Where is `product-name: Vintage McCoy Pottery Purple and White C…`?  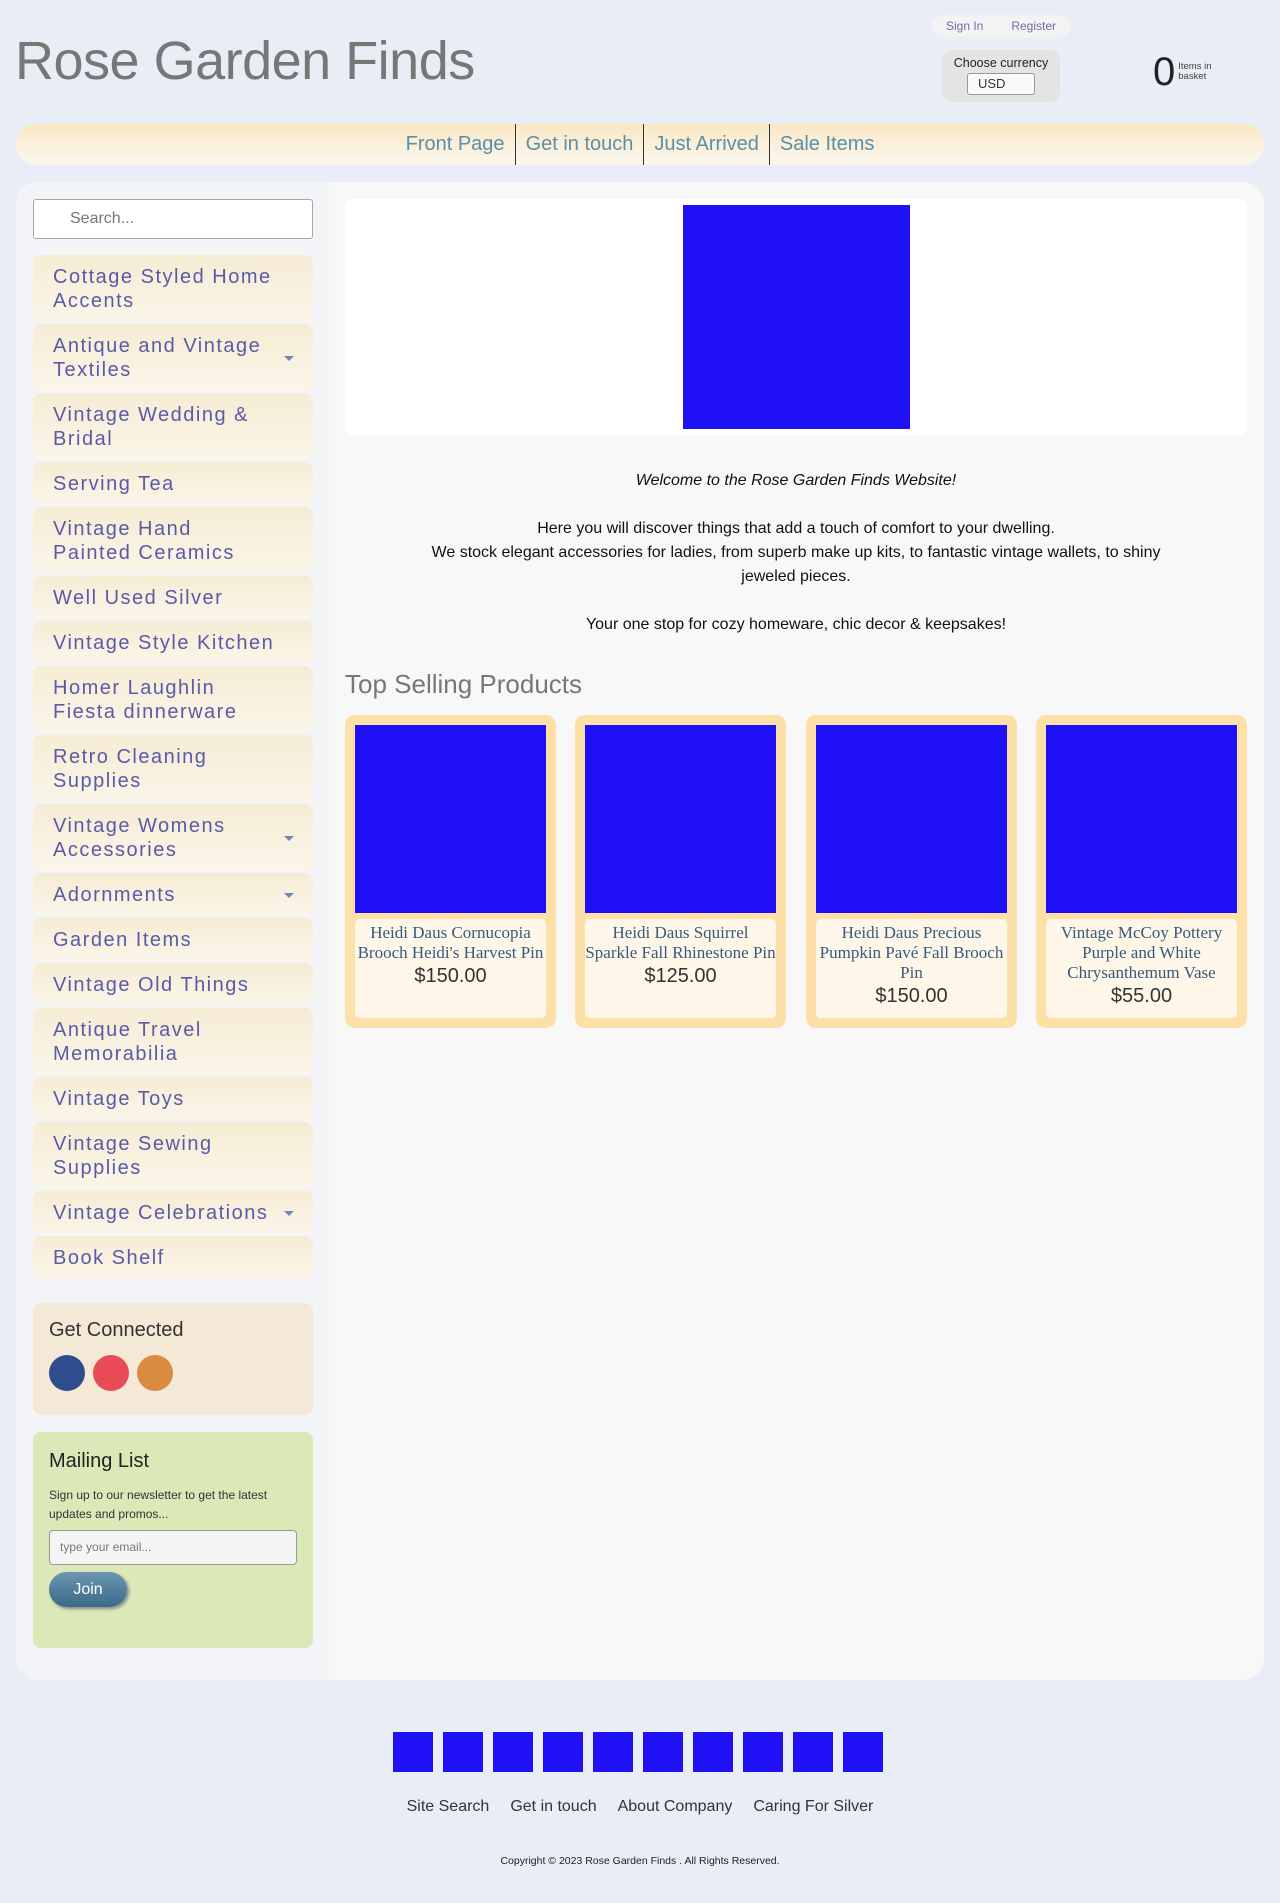
product-name: Vintage McCoy Pottery Purple and White C… is located at coordinates (1141, 953).